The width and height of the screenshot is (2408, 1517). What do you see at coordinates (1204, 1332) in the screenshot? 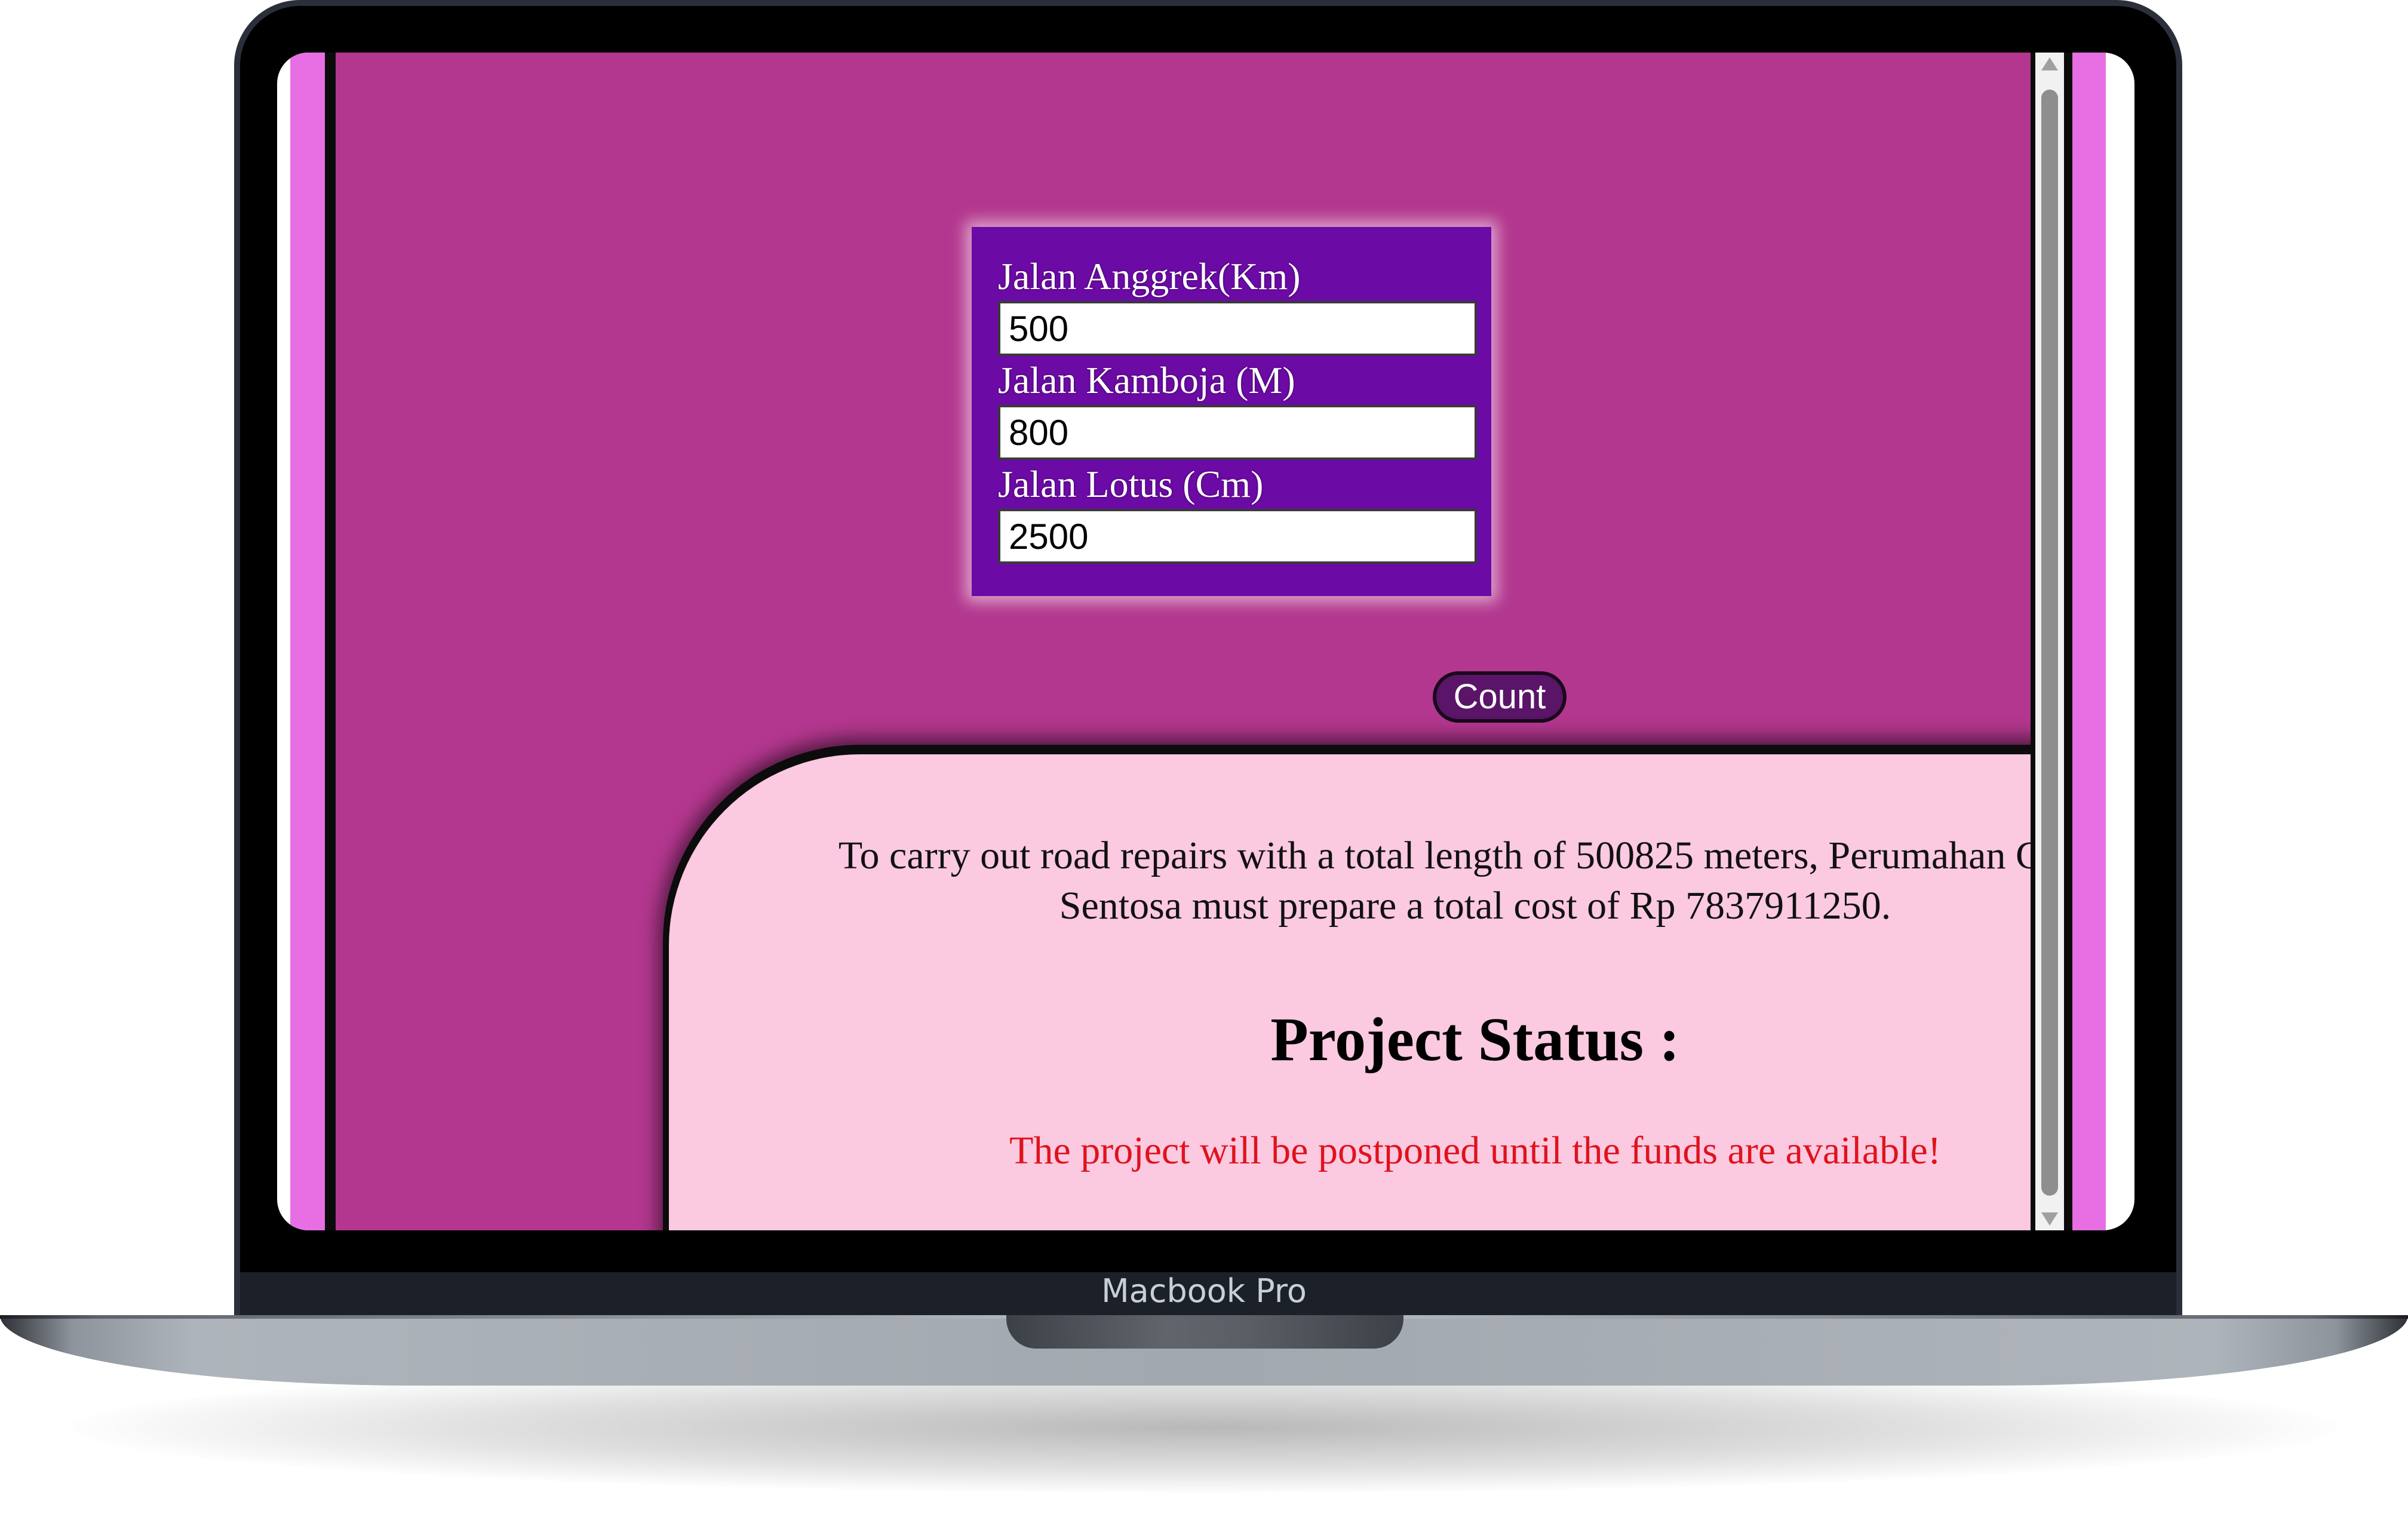
I see `laptop-notch` at bounding box center [1204, 1332].